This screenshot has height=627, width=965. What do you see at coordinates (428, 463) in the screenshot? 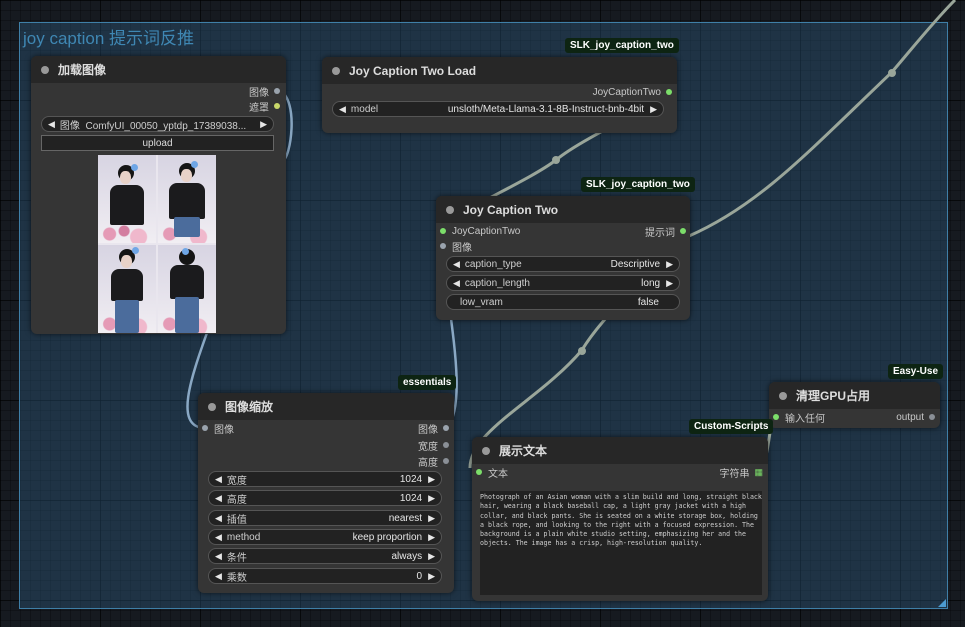
I see `port-label: 高度` at bounding box center [428, 463].